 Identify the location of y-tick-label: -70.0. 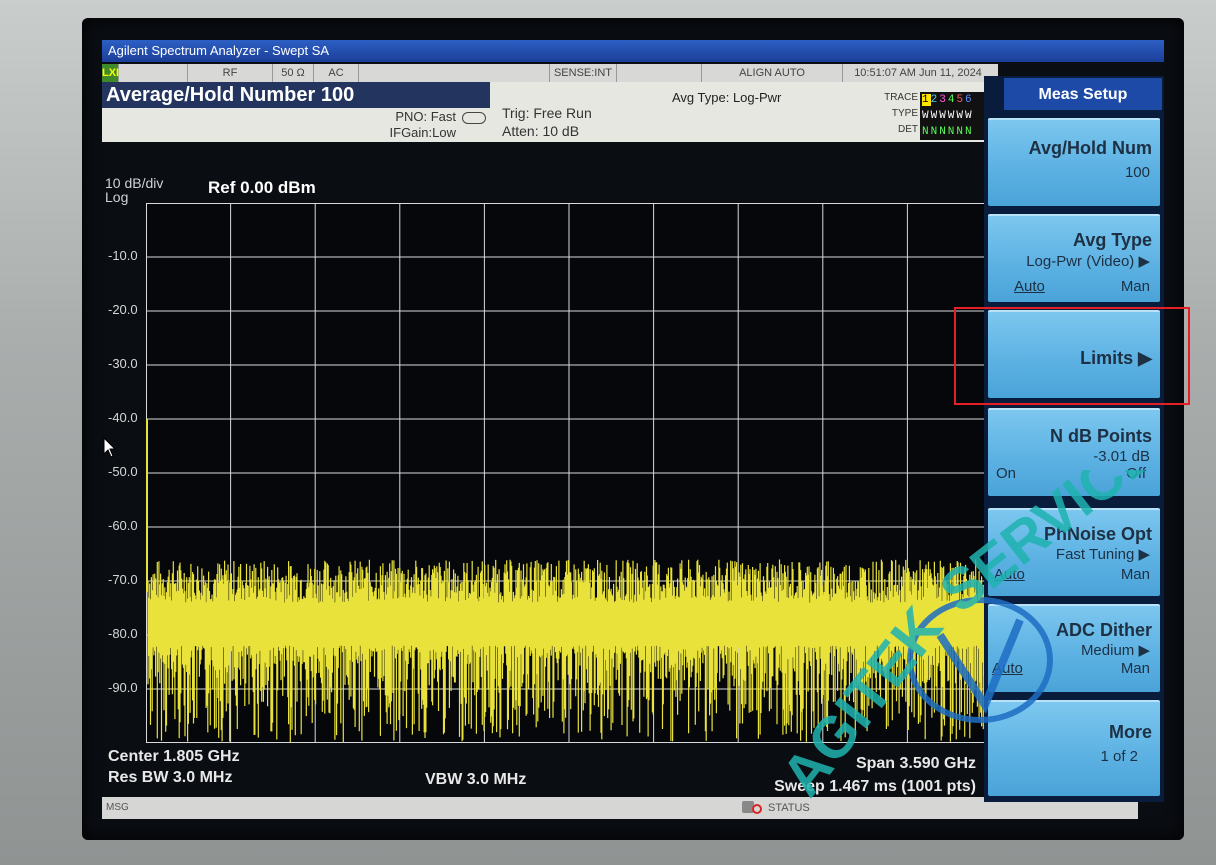
(123, 579).